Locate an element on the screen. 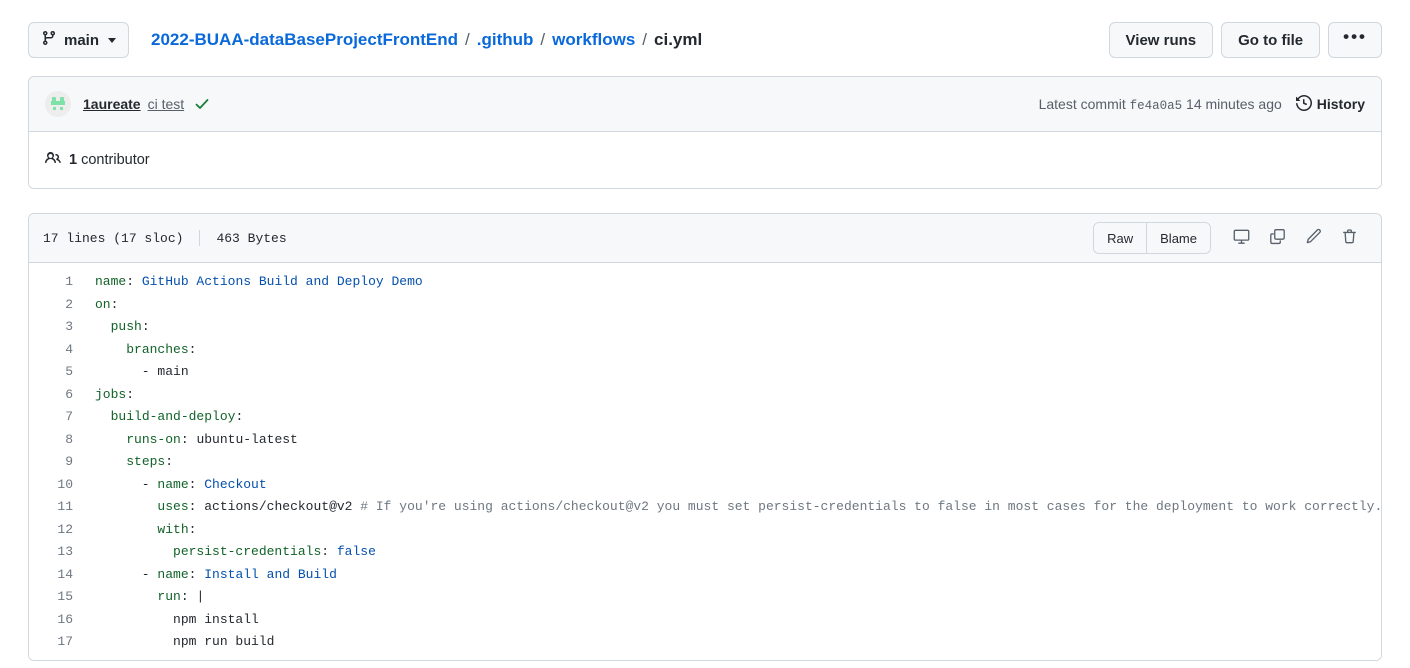 The height and width of the screenshot is (668, 1410). code-line: 5 - main is located at coordinates (705, 372).